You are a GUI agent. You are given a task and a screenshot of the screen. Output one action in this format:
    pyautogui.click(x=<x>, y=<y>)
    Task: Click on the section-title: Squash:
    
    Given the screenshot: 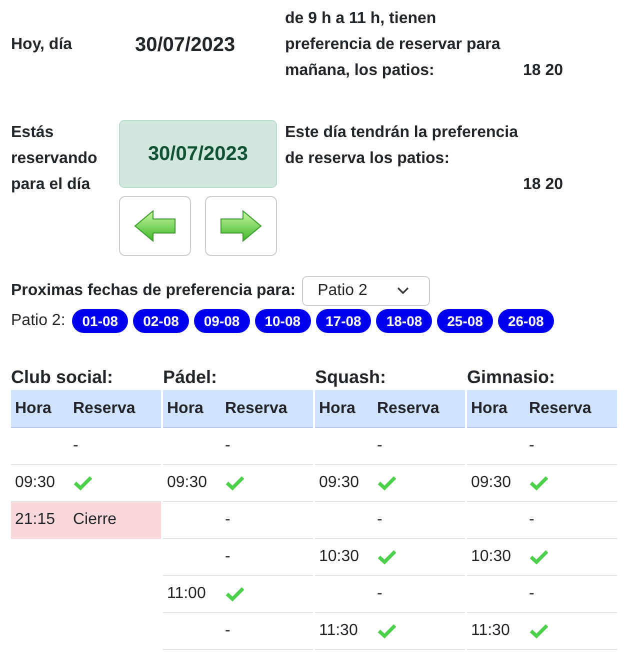 What is the action you would take?
    pyautogui.click(x=351, y=377)
    